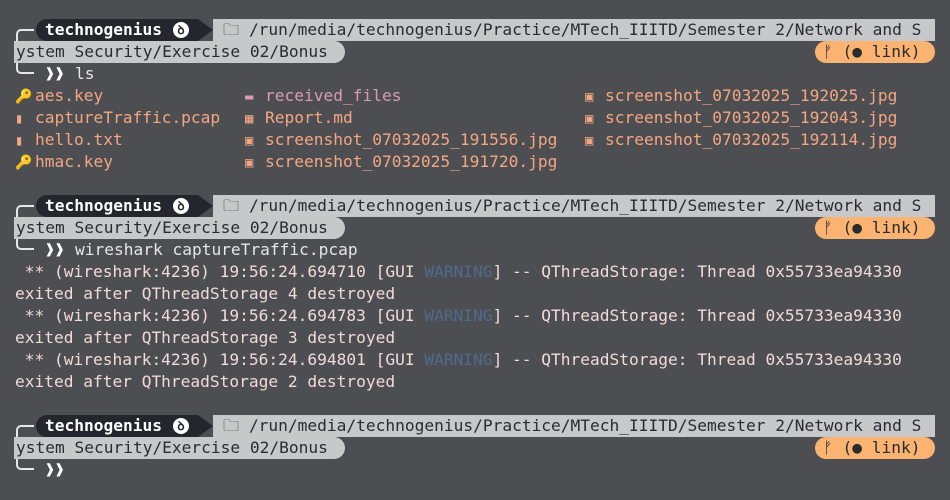  I want to click on command-text: wireshark captureTraffic.pcap, so click(216, 249).